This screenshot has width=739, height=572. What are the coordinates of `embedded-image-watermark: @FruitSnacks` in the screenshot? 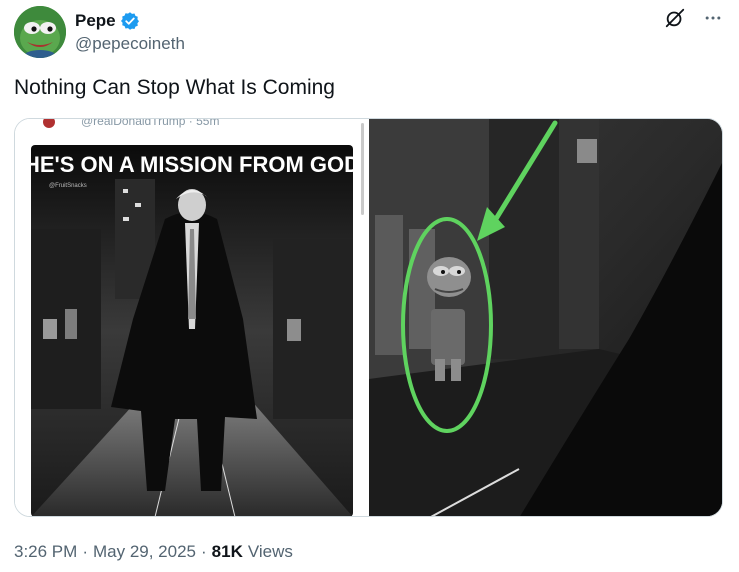 It's located at (68, 186).